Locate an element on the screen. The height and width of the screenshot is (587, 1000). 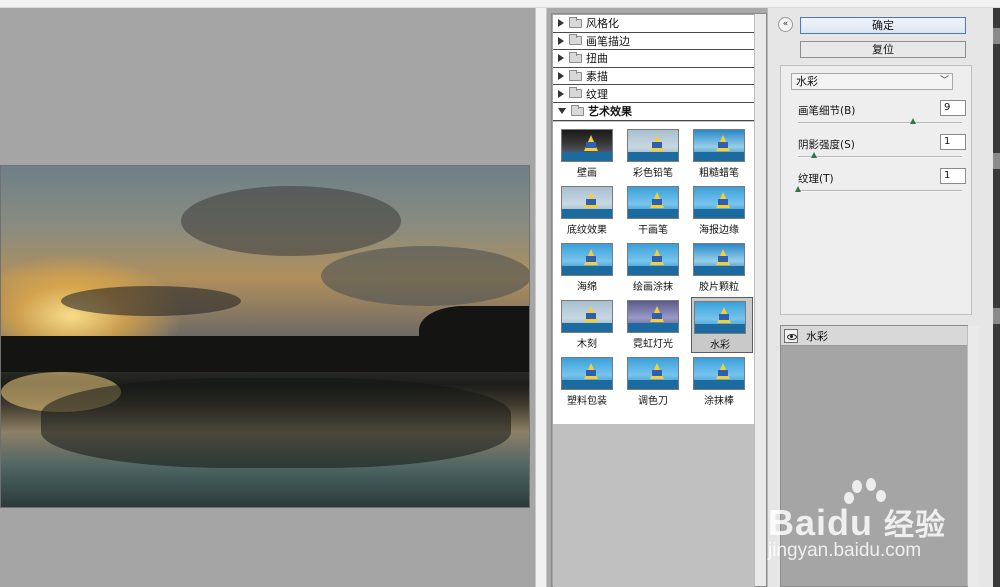
filter-thumb-9: 木刻 is located at coordinates (590, 325).